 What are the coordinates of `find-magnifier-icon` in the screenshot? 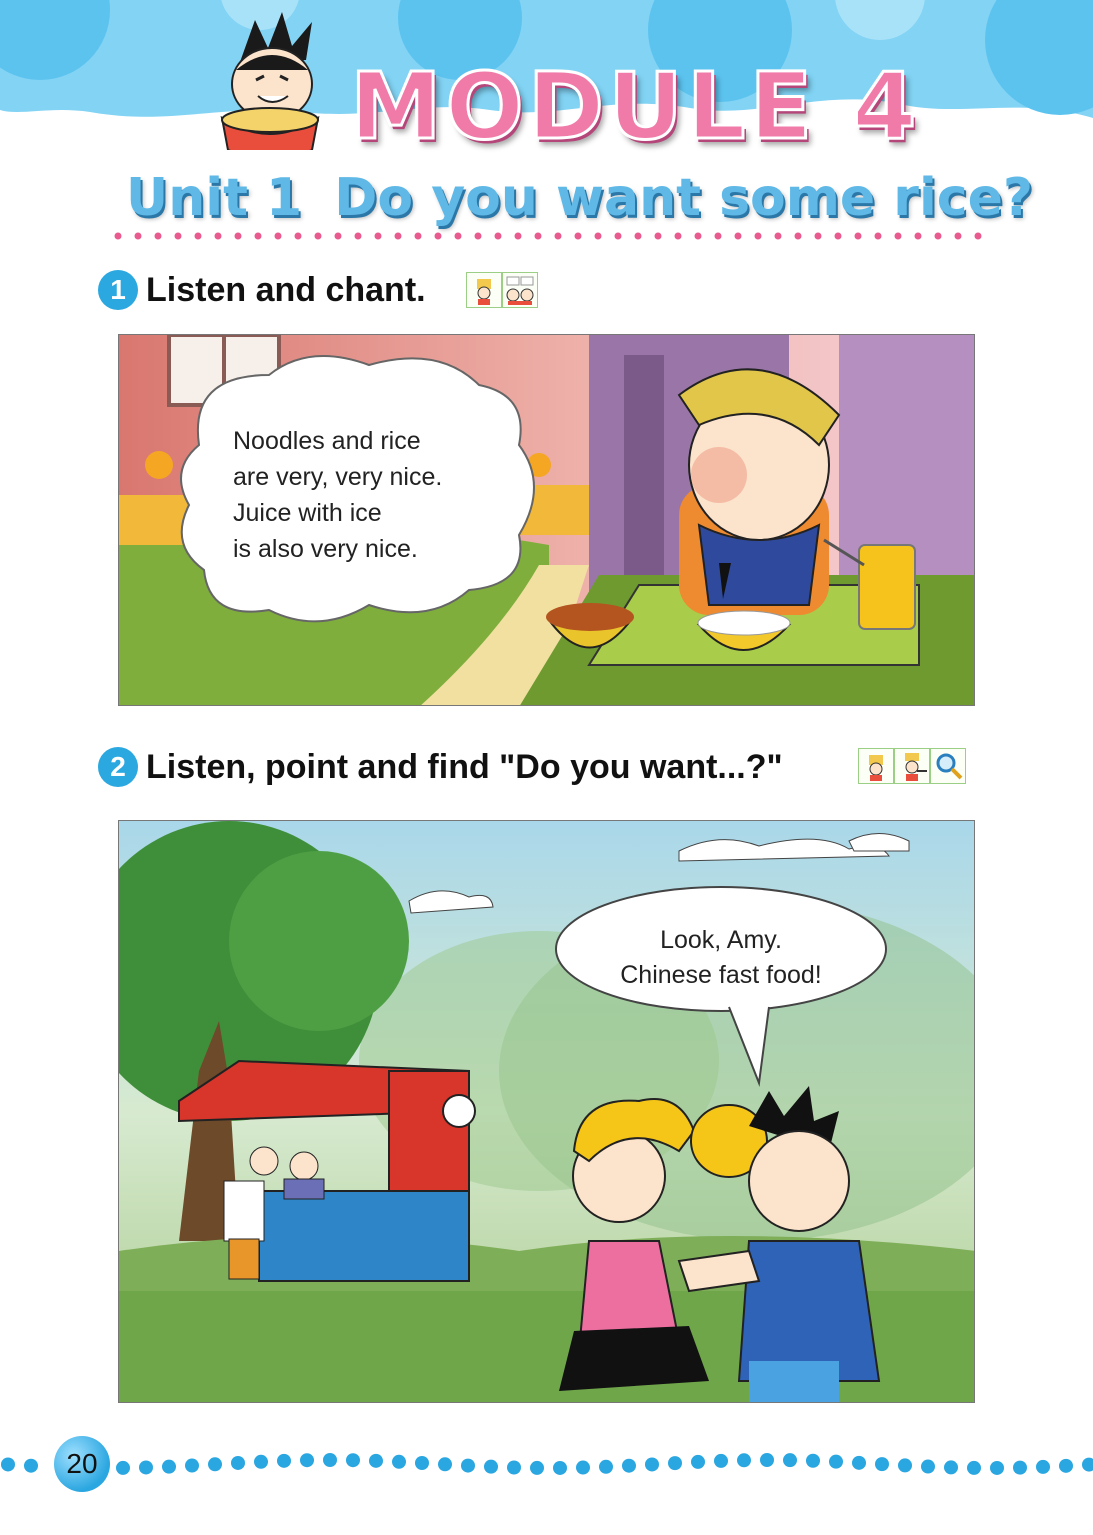 It's located at (948, 766).